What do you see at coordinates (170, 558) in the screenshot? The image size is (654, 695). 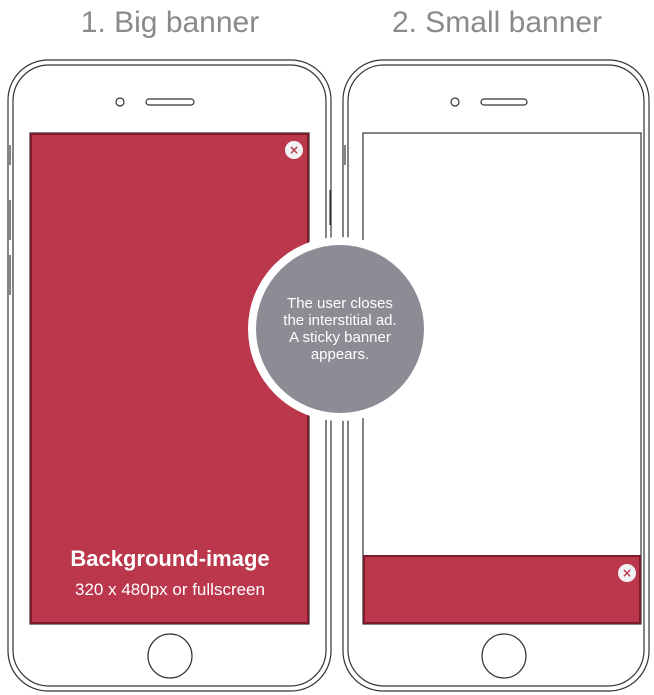 I see `big-banner-title: Background-image` at bounding box center [170, 558].